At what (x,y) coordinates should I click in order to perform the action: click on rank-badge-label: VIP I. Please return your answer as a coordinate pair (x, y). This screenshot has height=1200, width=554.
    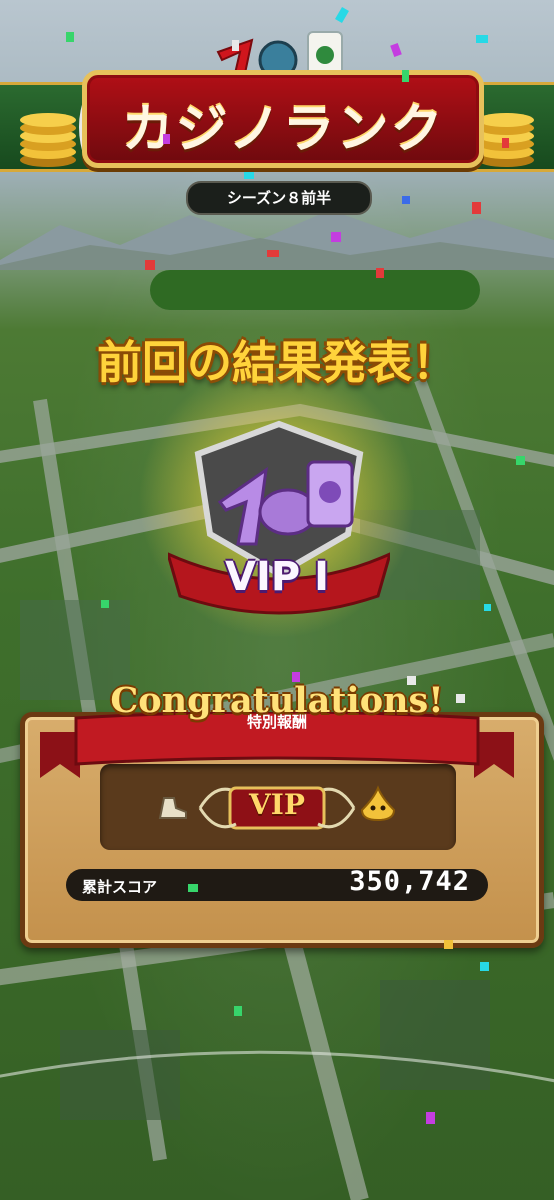
    Looking at the image, I should click on (277, 577).